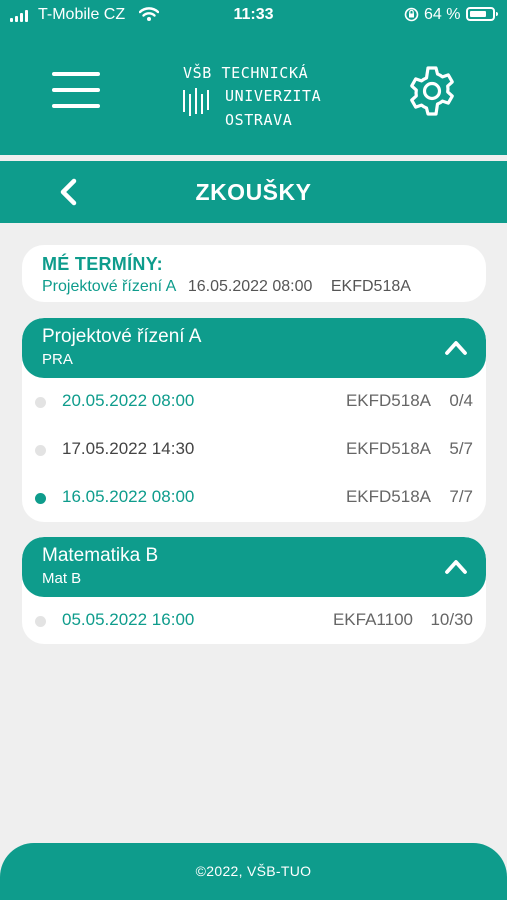 The height and width of the screenshot is (900, 507). I want to click on term-datetime: 05.05.2022 16:00, so click(128, 619).